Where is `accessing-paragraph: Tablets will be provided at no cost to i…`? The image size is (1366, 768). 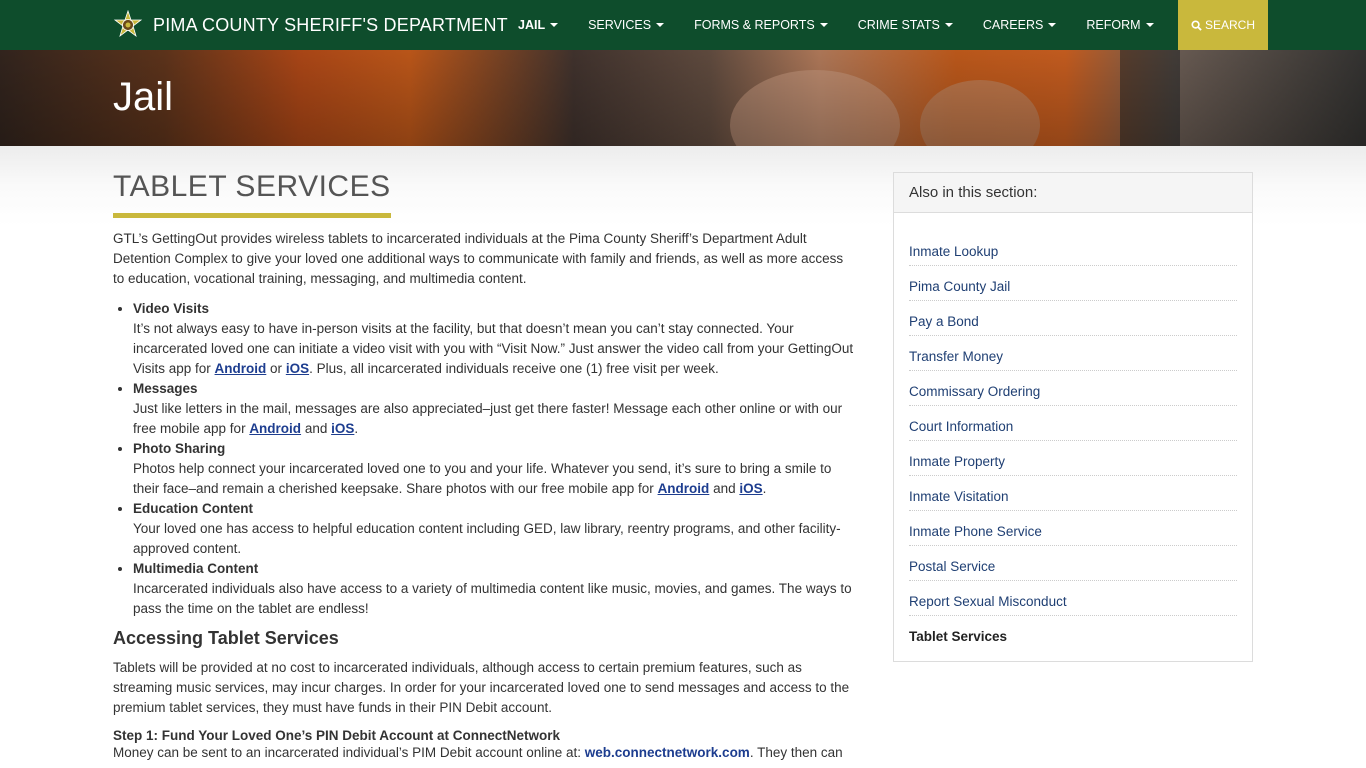 accessing-paragraph: Tablets will be provided at no cost to i… is located at coordinates (481, 687).